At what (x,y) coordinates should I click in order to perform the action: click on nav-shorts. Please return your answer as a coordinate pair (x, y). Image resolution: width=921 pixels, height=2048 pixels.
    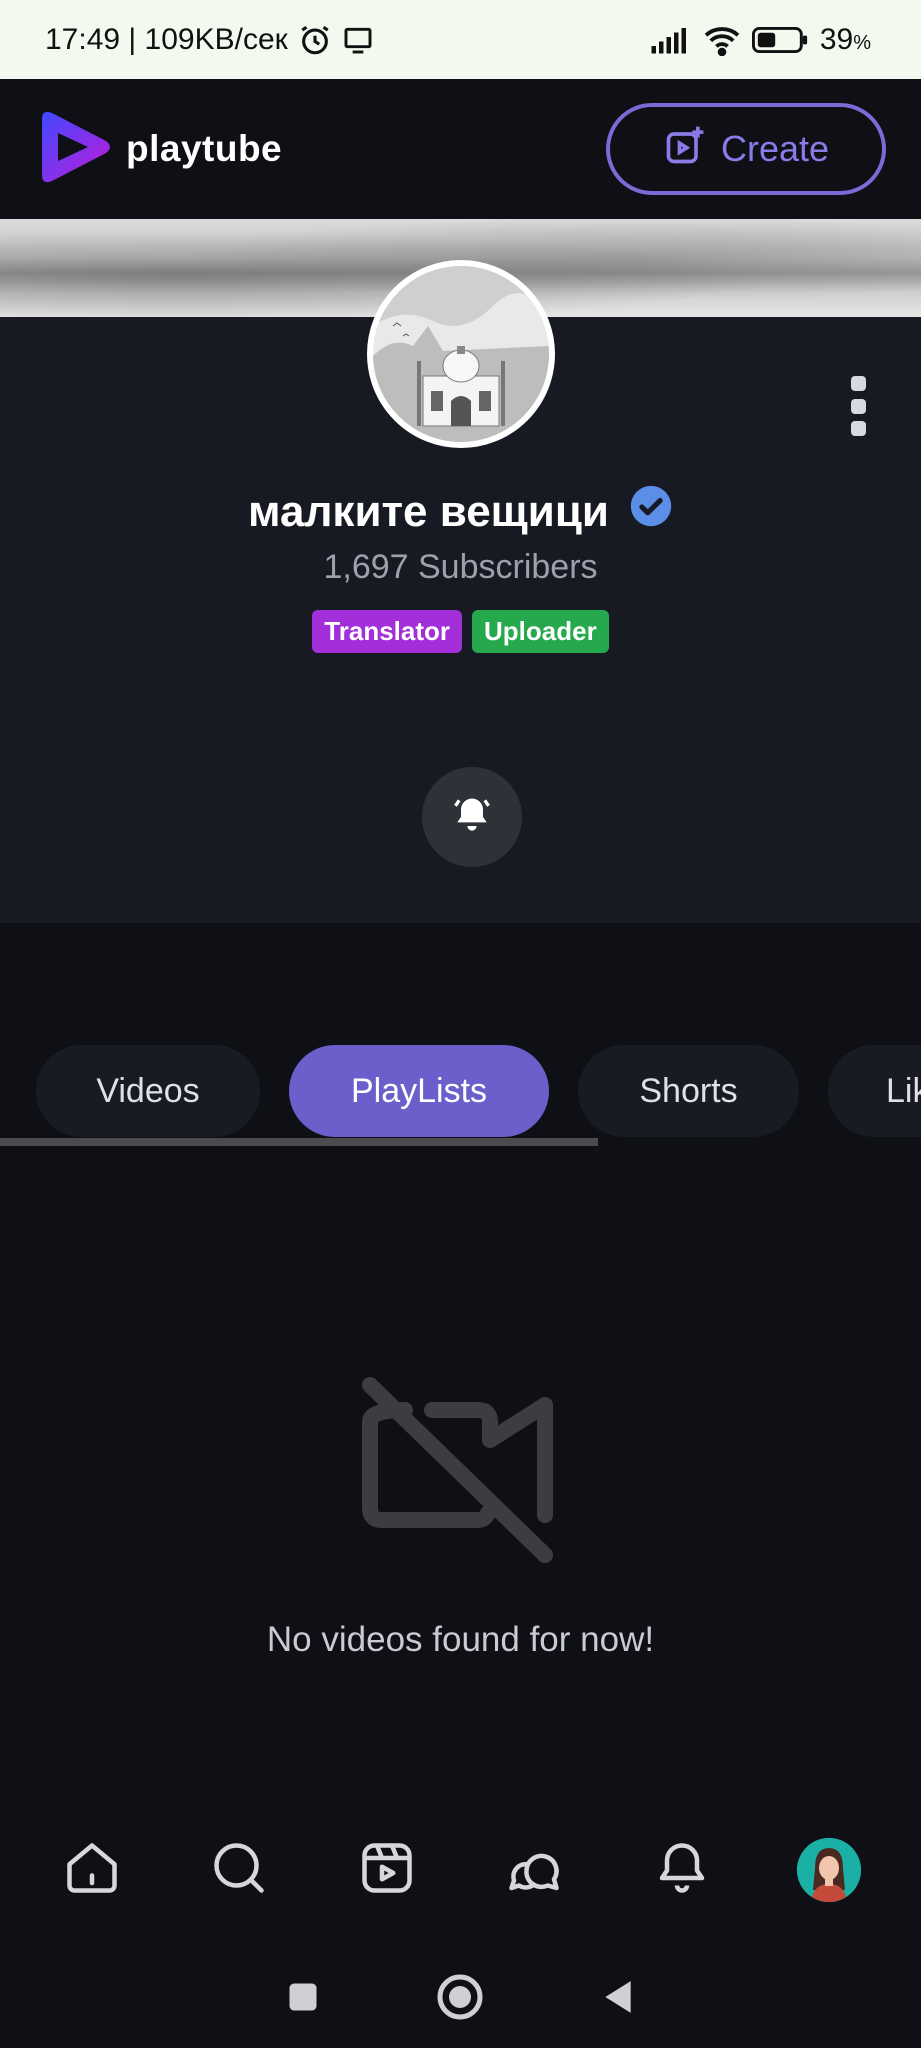
    Looking at the image, I should click on (387, 1870).